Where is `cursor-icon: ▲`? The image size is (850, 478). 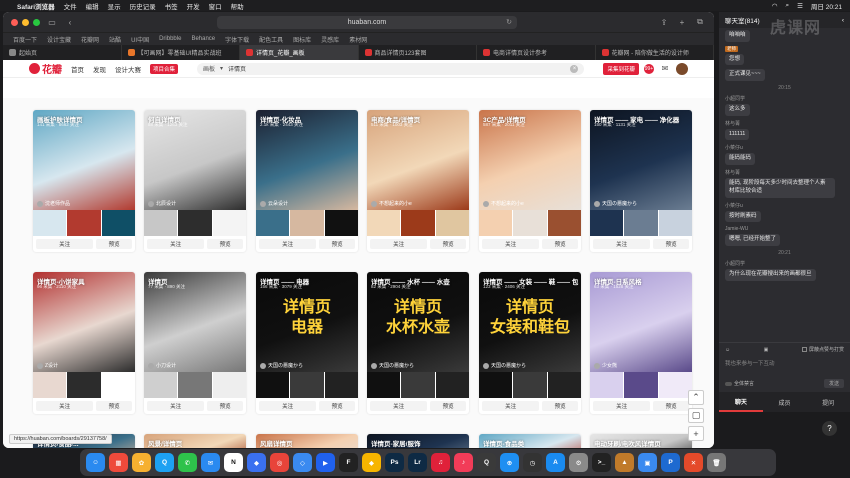 cursor-icon: ▲ is located at coordinates (624, 462).